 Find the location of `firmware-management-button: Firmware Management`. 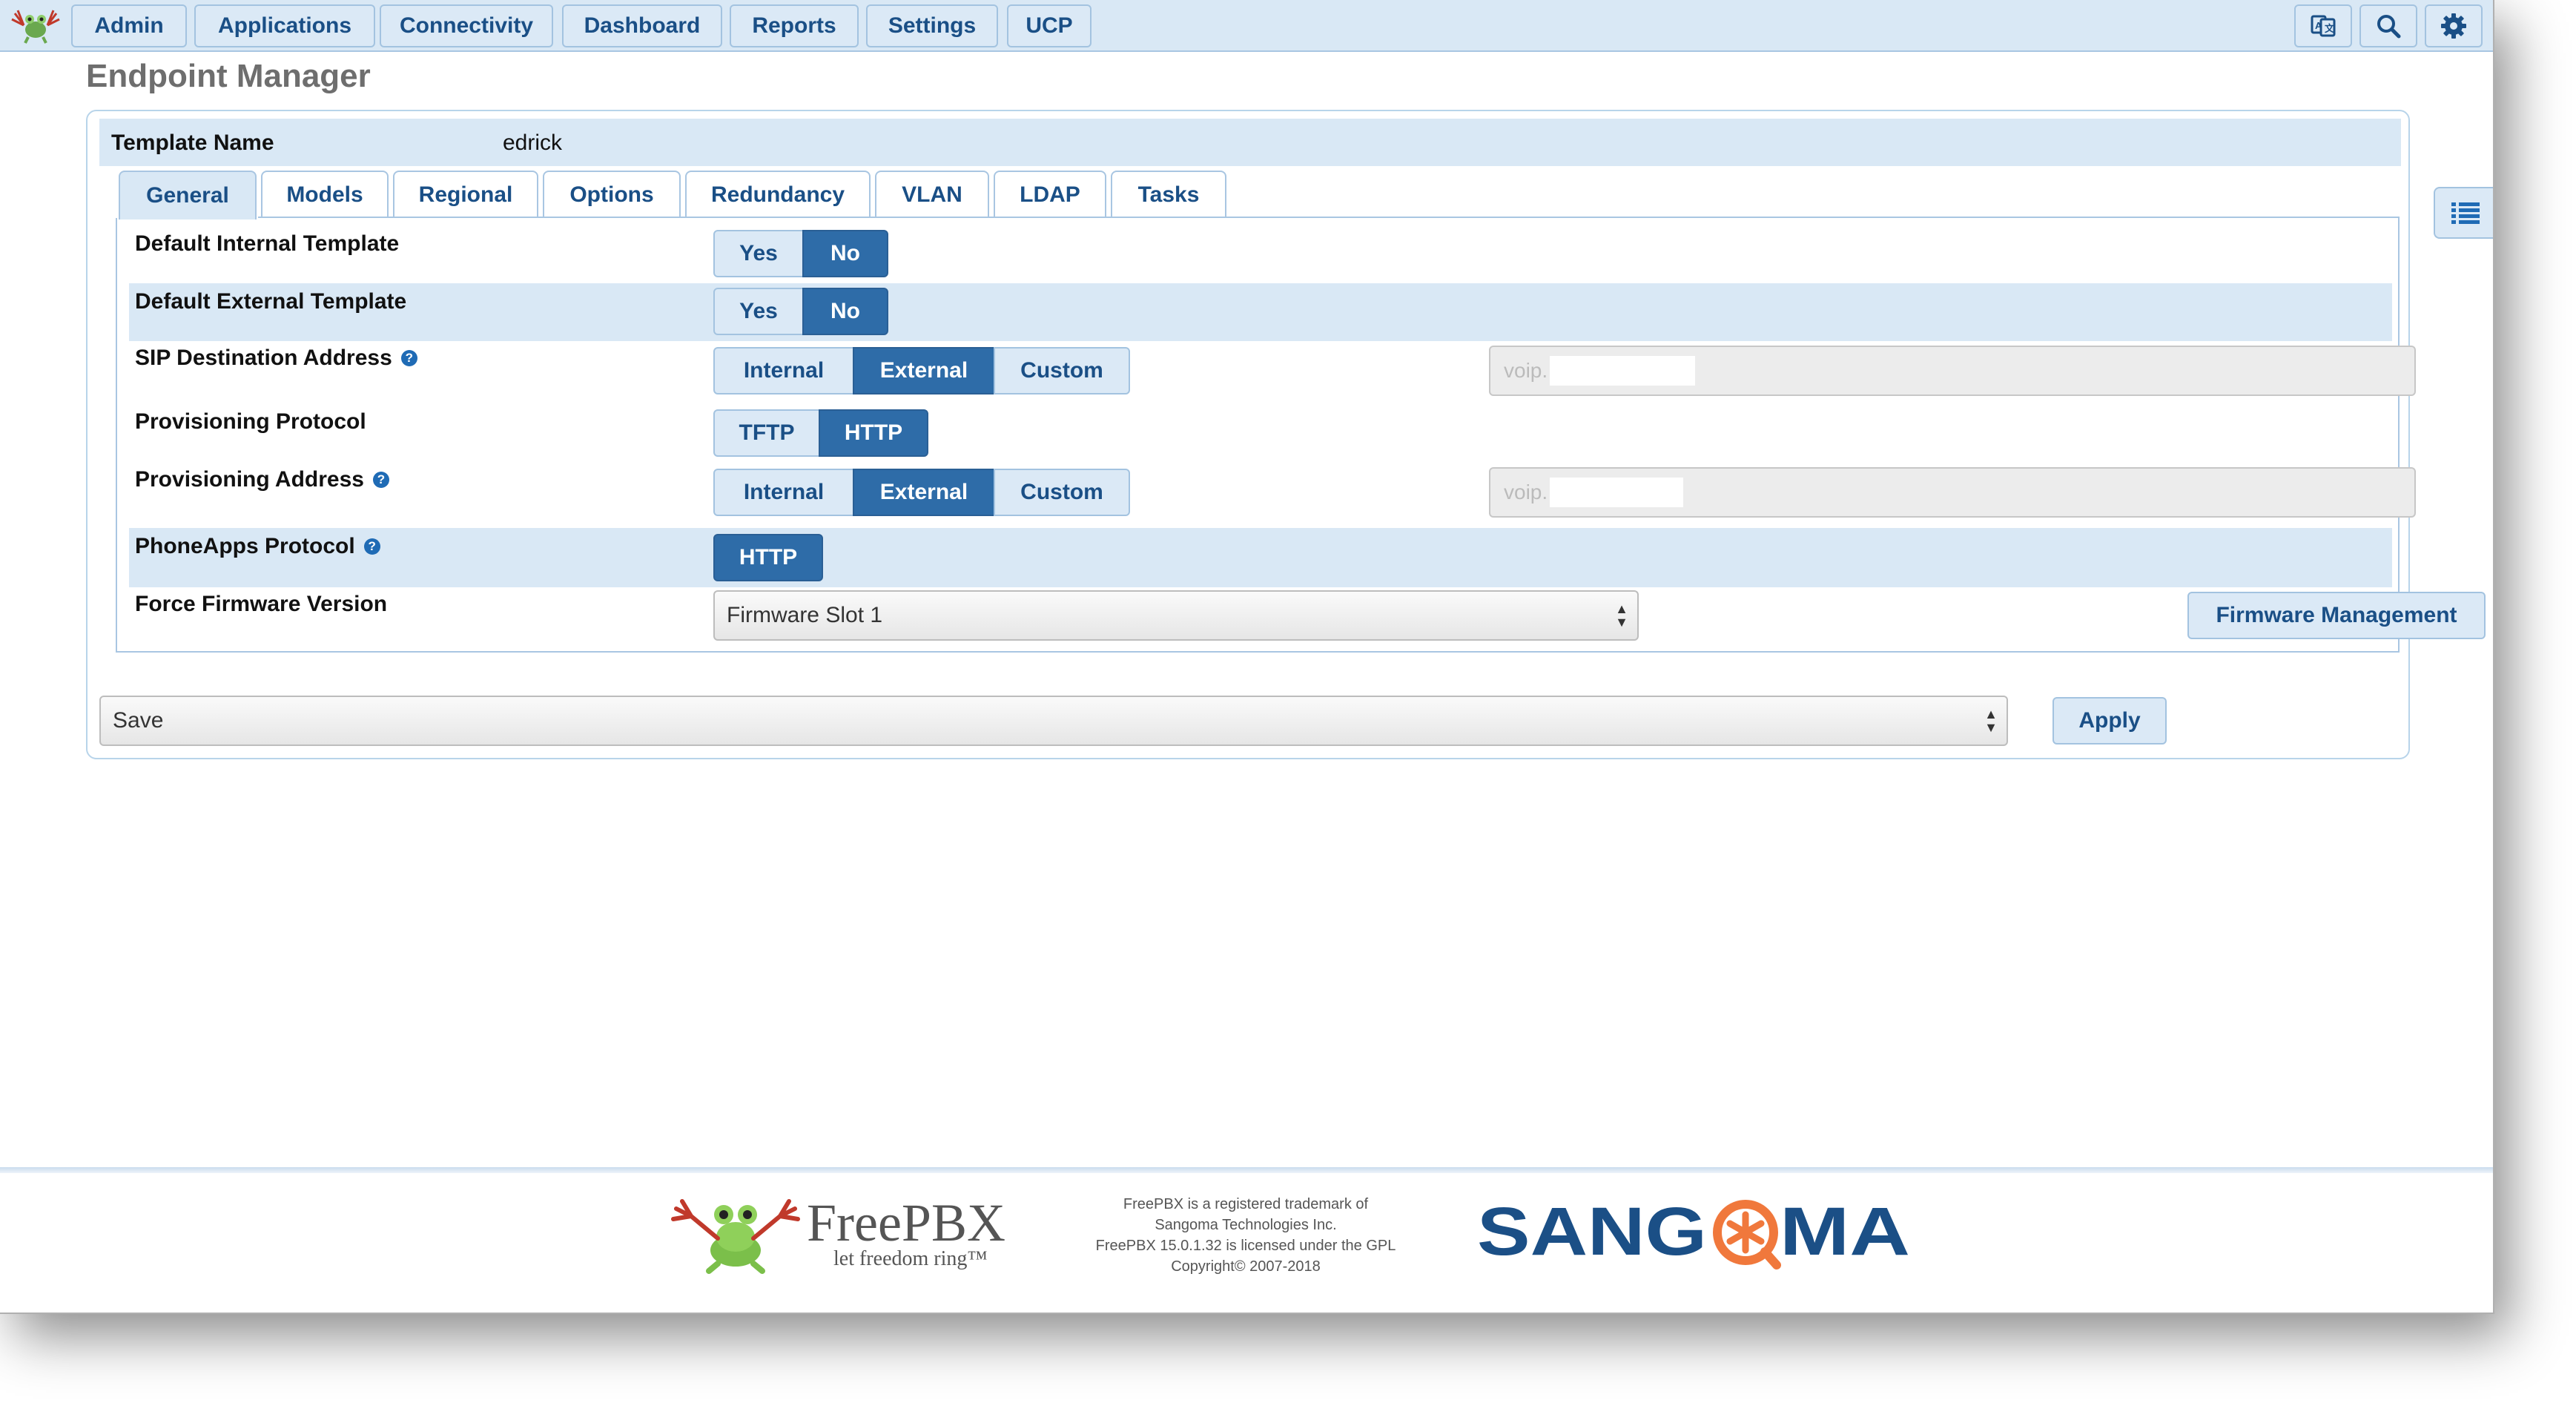

firmware-management-button: Firmware Management is located at coordinates (2336, 616).